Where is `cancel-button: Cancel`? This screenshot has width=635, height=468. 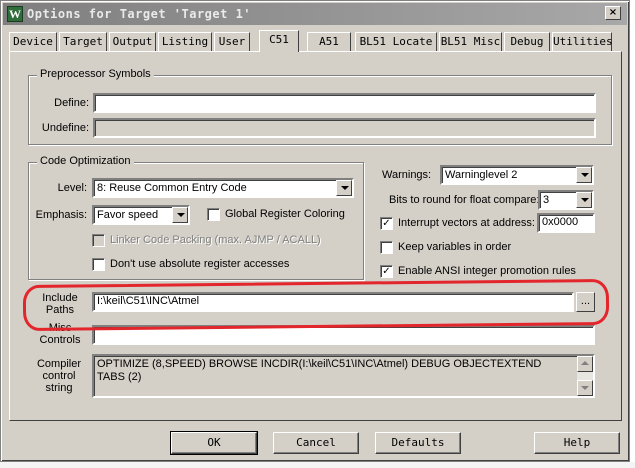 cancel-button: Cancel is located at coordinates (316, 443).